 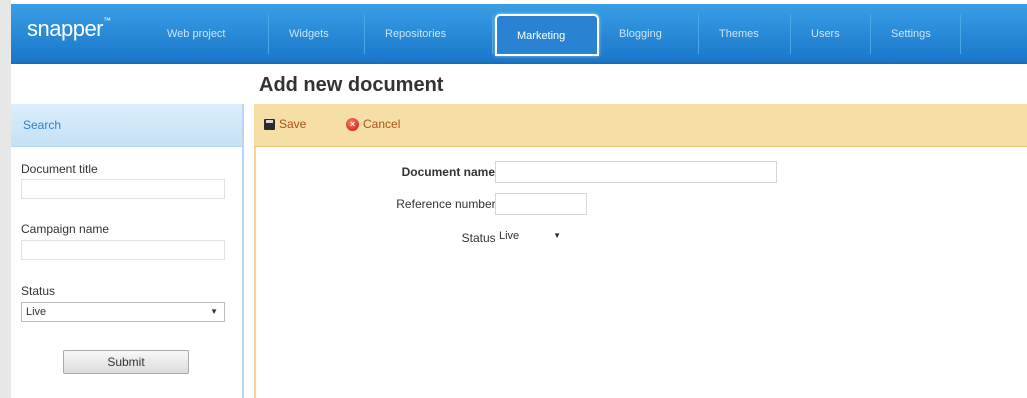 What do you see at coordinates (429, 34) in the screenshot?
I see `tab-repositories: Repositories` at bounding box center [429, 34].